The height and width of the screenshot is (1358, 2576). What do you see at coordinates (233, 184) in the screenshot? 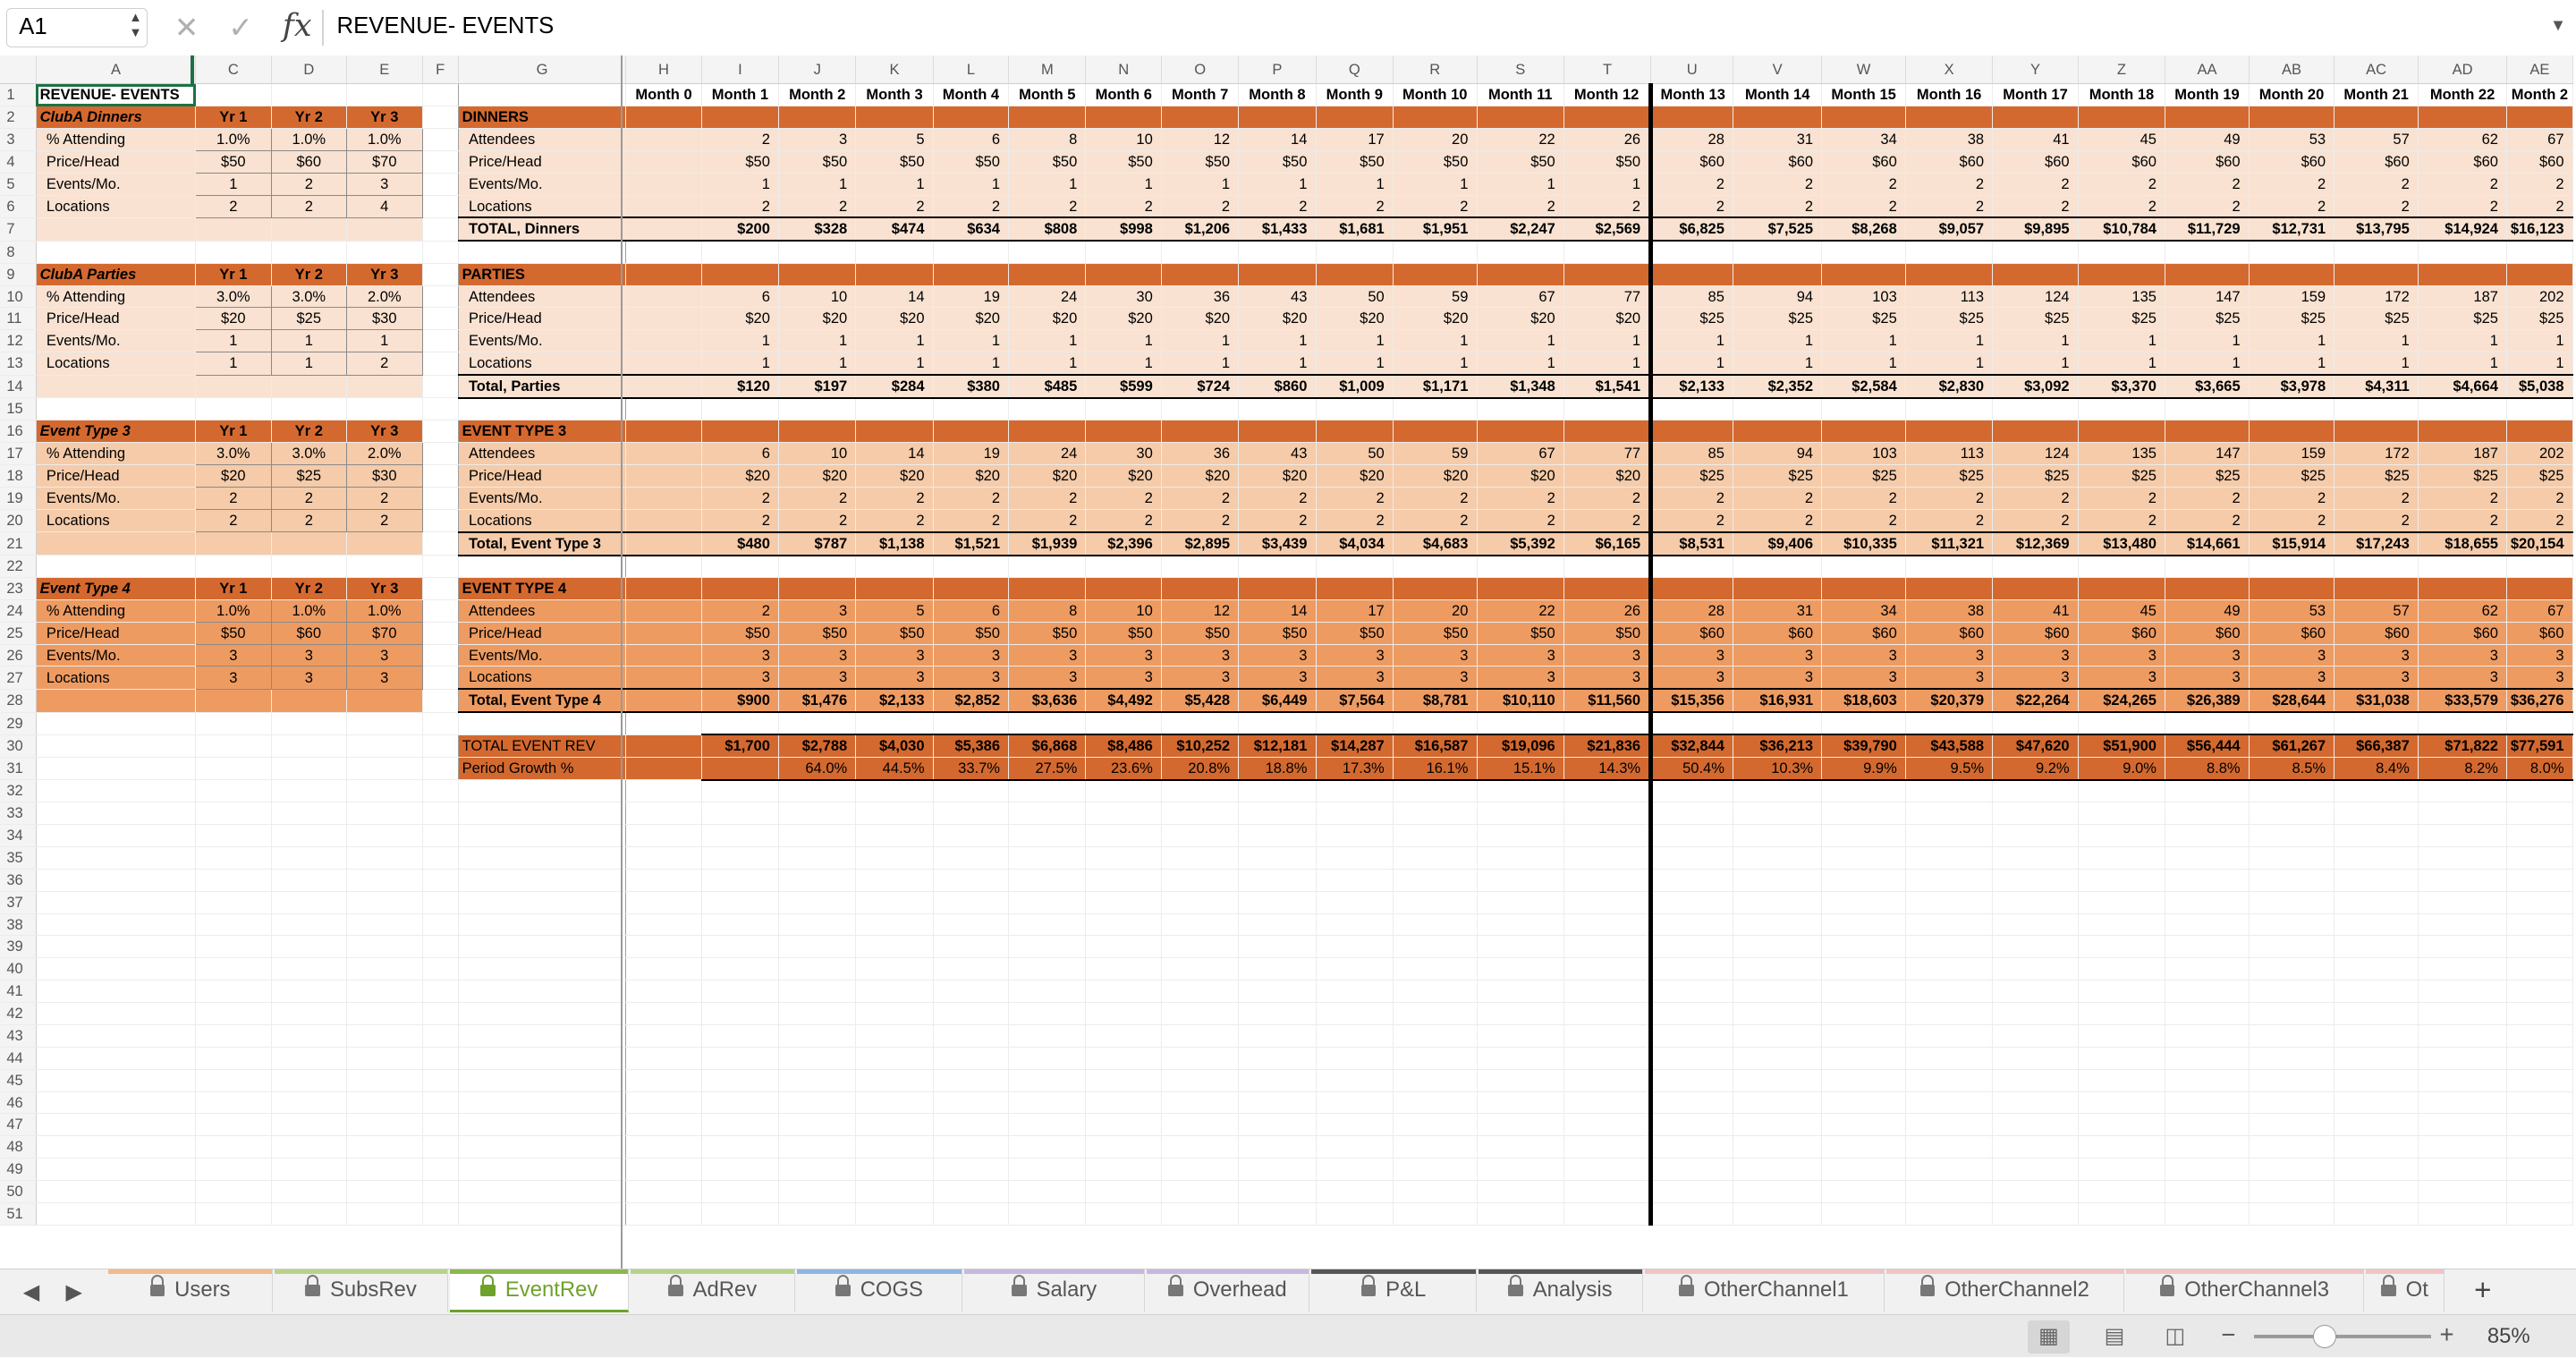
I see `input-value: 1` at bounding box center [233, 184].